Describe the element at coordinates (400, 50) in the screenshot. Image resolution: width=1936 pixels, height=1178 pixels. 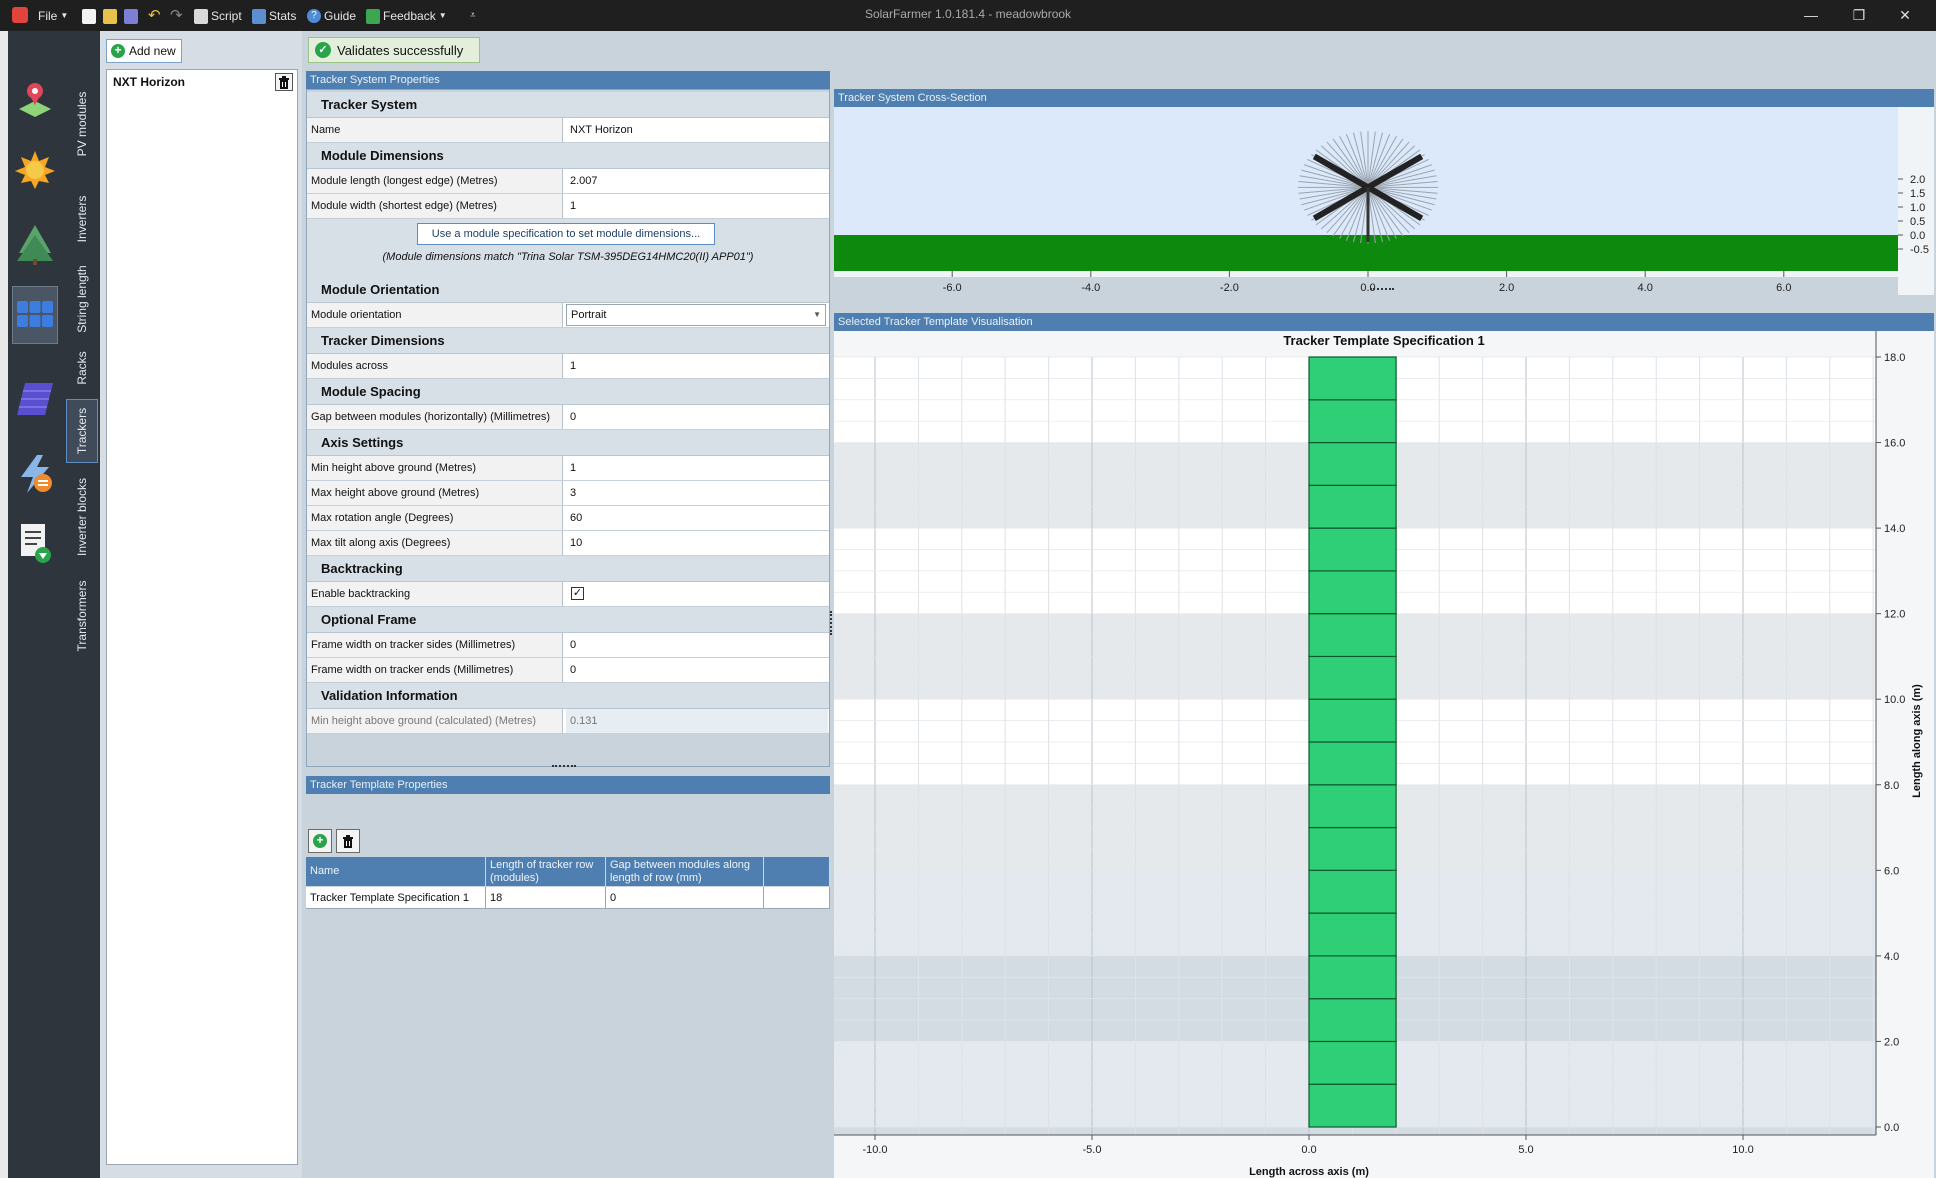
I see `validation-status-label: Validates successfully` at that location.